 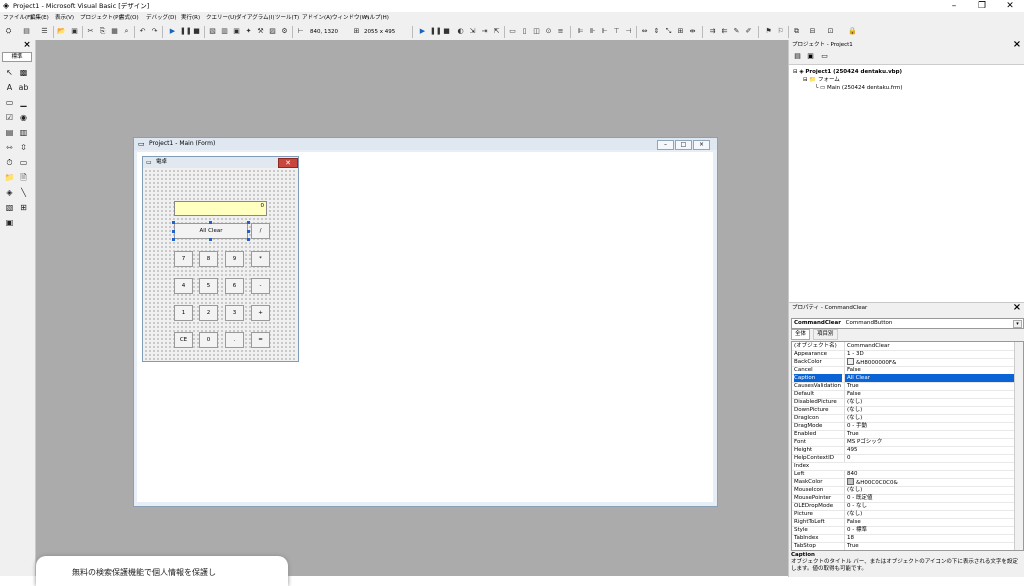 What do you see at coordinates (212, 31) in the screenshot?
I see `project-explorer-icon: ▧` at bounding box center [212, 31].